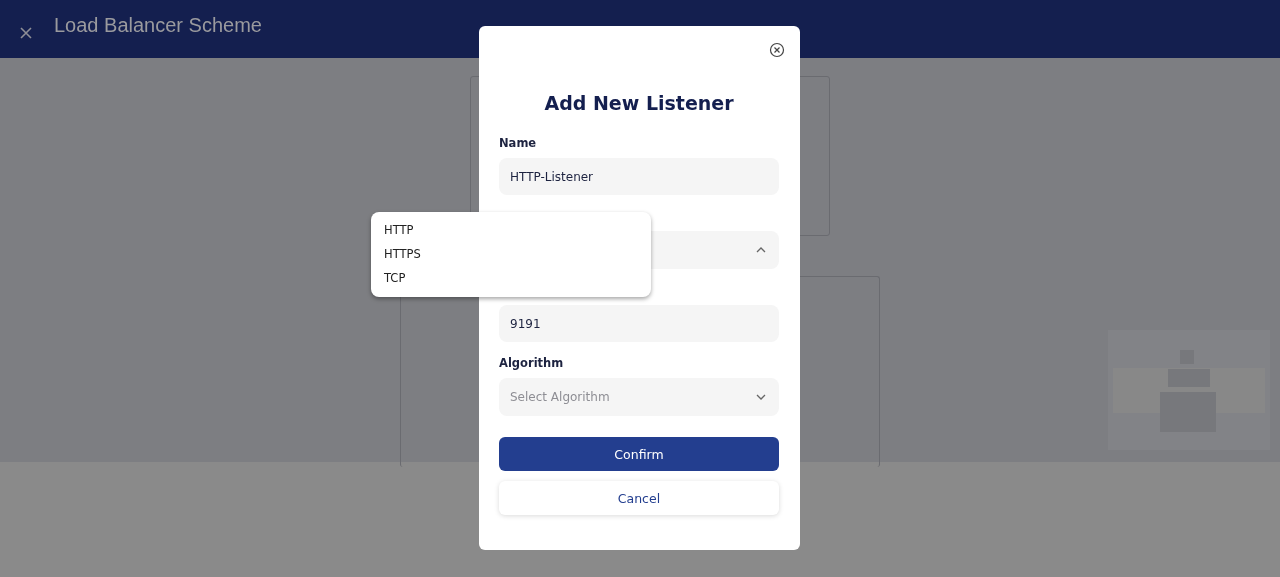  Describe the element at coordinates (639, 103) in the screenshot. I see `dialog-title: Add New Listener` at that location.